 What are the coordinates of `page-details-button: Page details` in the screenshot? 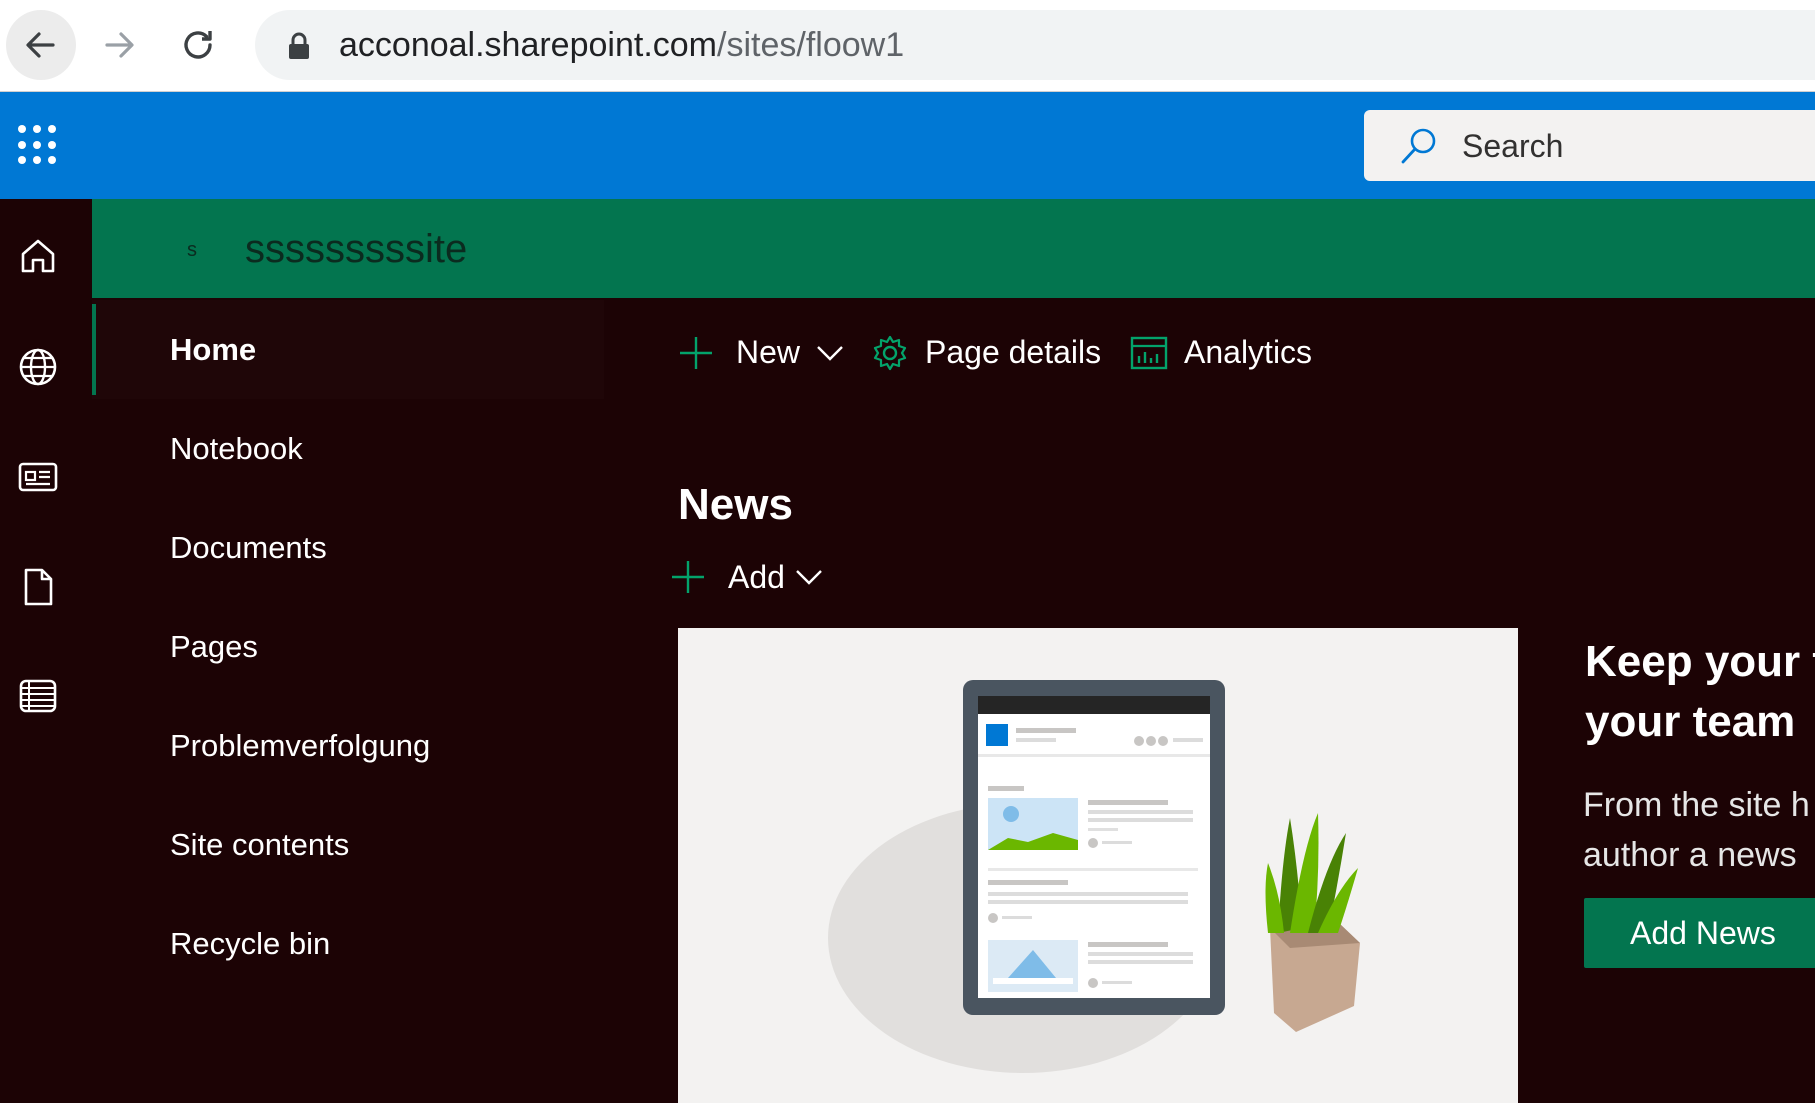 It's located at (986, 352).